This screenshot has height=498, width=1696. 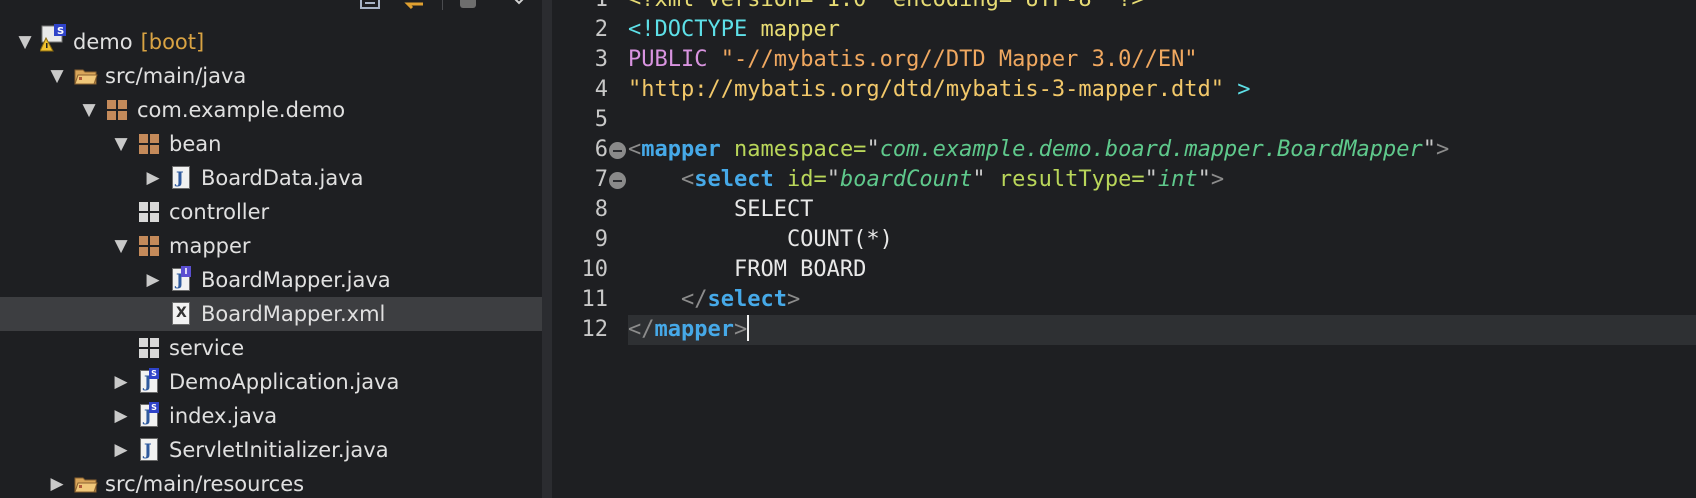 I want to click on tree-item-boardmapper-xml: ▶ X BoardMapper.xml, so click(x=271, y=314).